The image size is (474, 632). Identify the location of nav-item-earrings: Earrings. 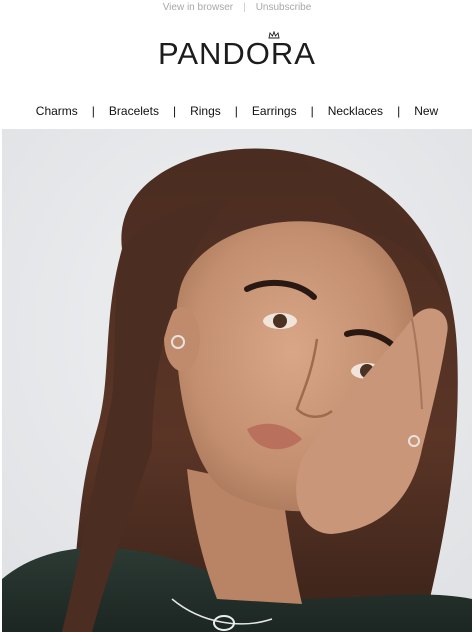
(274, 111).